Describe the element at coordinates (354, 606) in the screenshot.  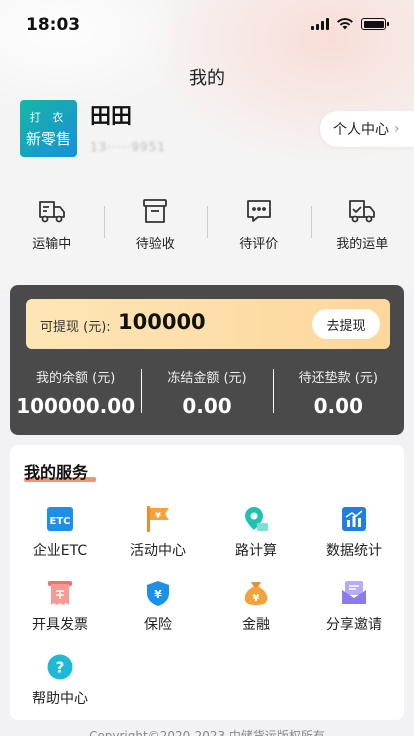
I see `service-share-invite: 分享邀请` at that location.